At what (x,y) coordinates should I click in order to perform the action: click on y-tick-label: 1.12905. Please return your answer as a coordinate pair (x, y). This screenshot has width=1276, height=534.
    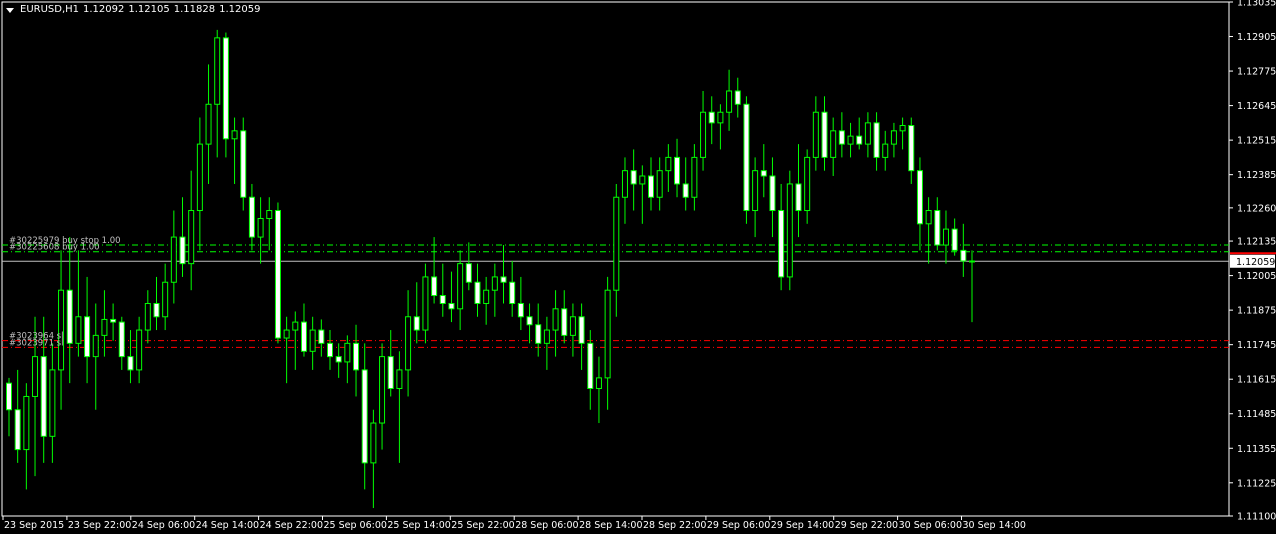
    Looking at the image, I should click on (1256, 37).